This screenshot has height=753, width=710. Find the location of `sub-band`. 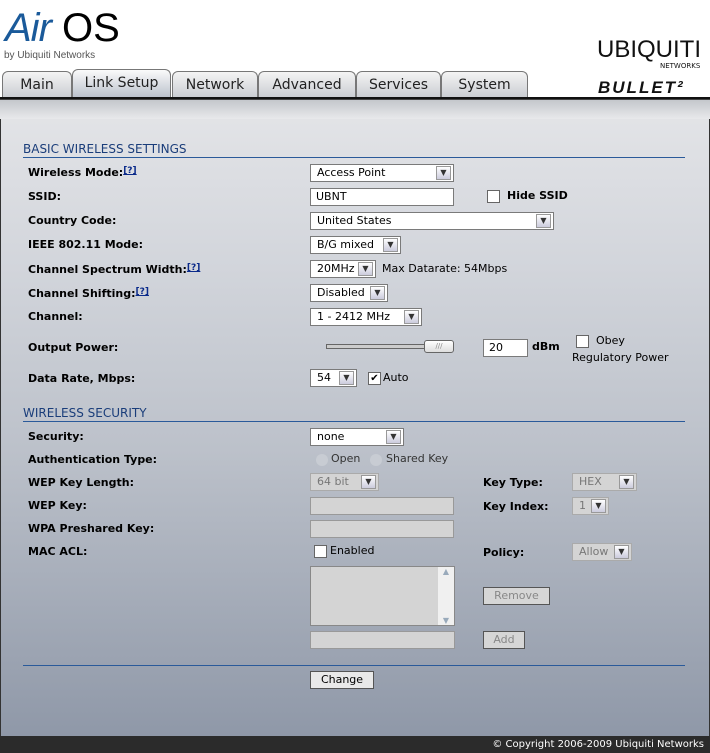

sub-band is located at coordinates (355, 109).